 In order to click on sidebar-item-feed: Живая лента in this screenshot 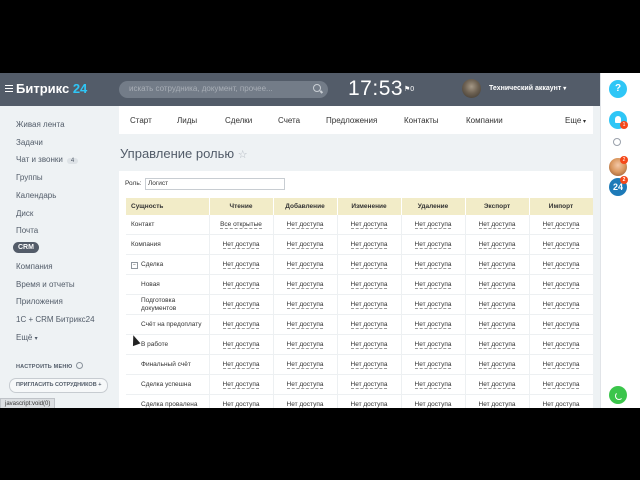, I will do `click(40, 124)`.